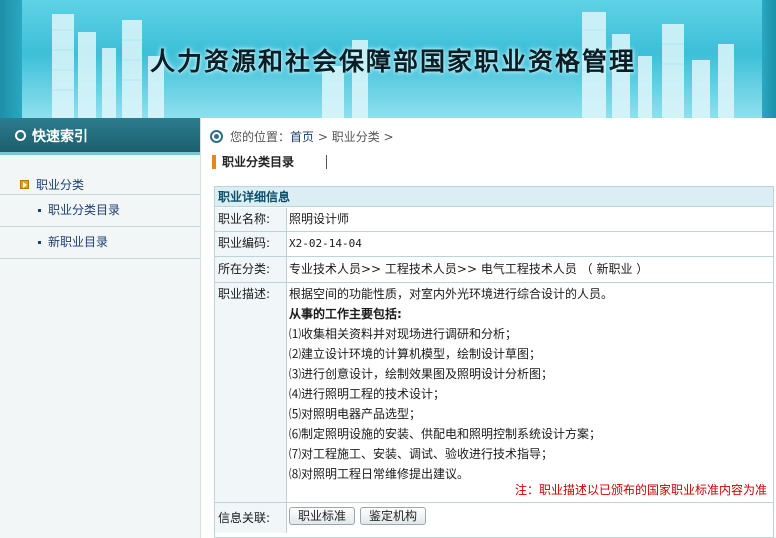 The height and width of the screenshot is (538, 776). What do you see at coordinates (356, 137) in the screenshot?
I see `breadcrumb-current-link: 职业分类` at bounding box center [356, 137].